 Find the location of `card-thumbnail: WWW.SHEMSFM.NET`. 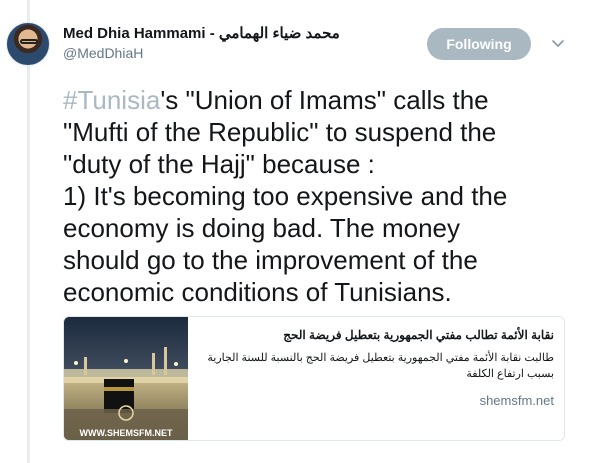

card-thumbnail: WWW.SHEMSFM.NET is located at coordinates (126, 378).